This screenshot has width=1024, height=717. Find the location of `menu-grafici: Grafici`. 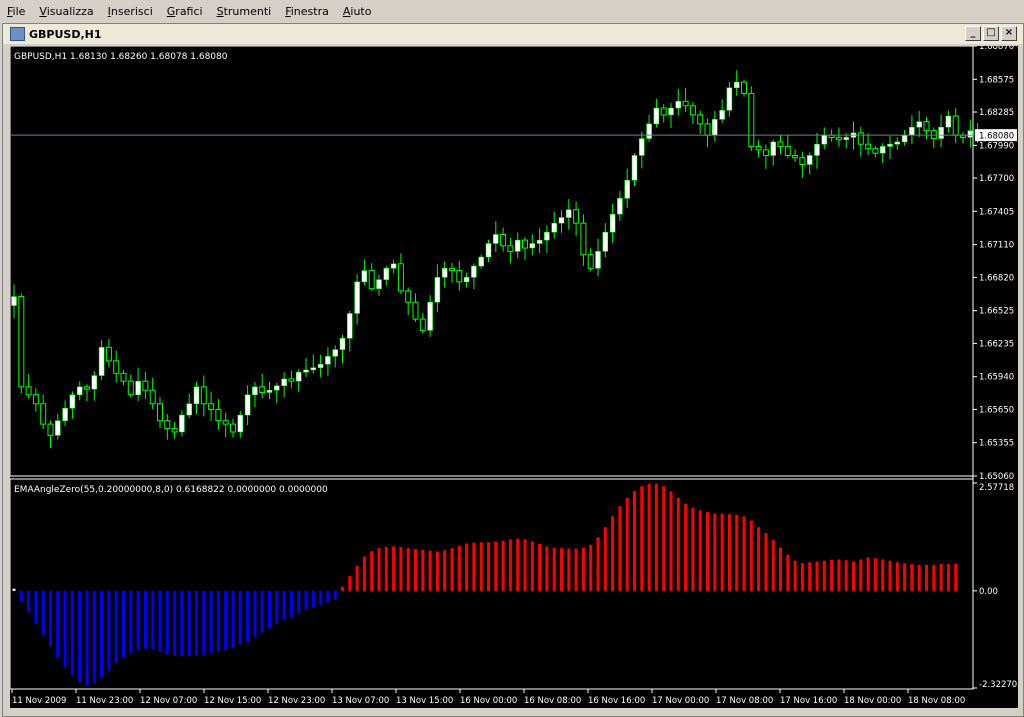

menu-grafici: Grafici is located at coordinates (185, 11).